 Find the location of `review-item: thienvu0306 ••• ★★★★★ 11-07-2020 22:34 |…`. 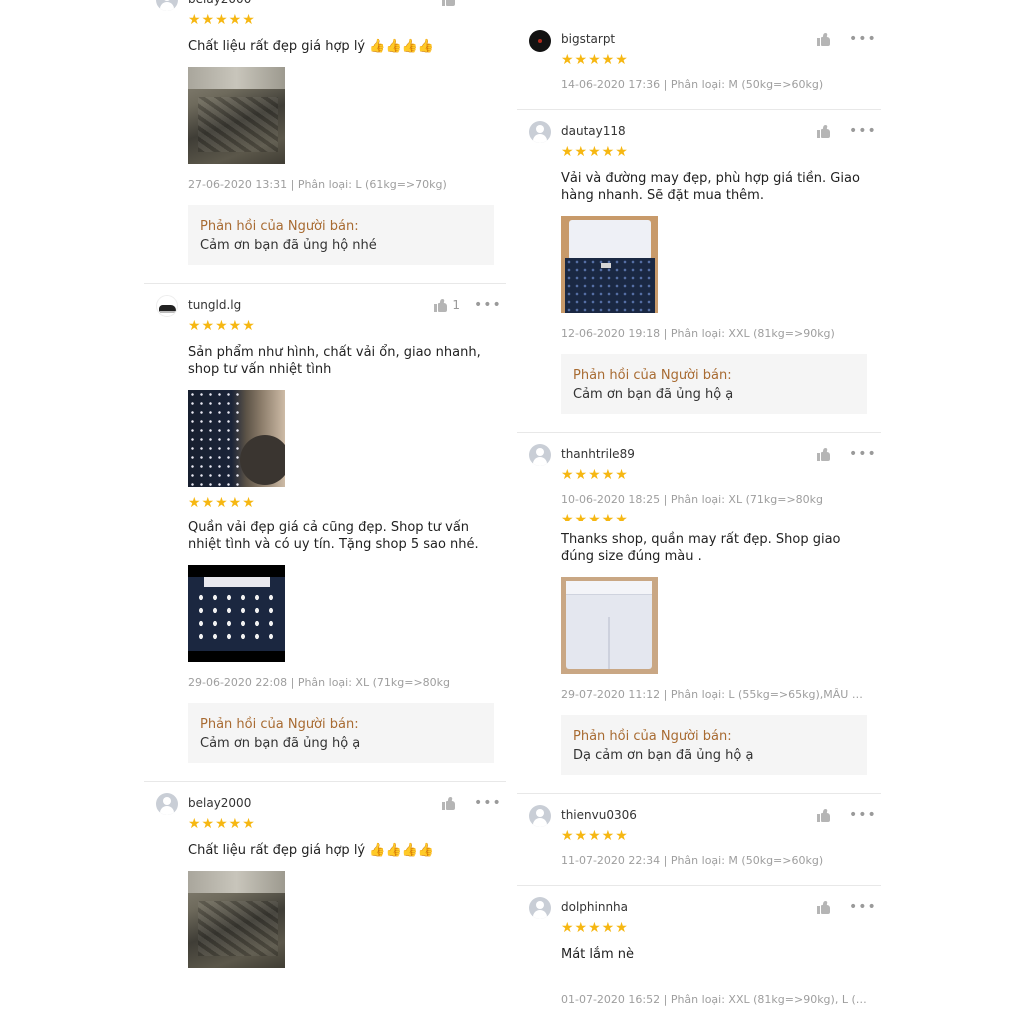

review-item: thienvu0306 ••• ★★★★★ 11-07-2020 22:34 |… is located at coordinates (699, 840).